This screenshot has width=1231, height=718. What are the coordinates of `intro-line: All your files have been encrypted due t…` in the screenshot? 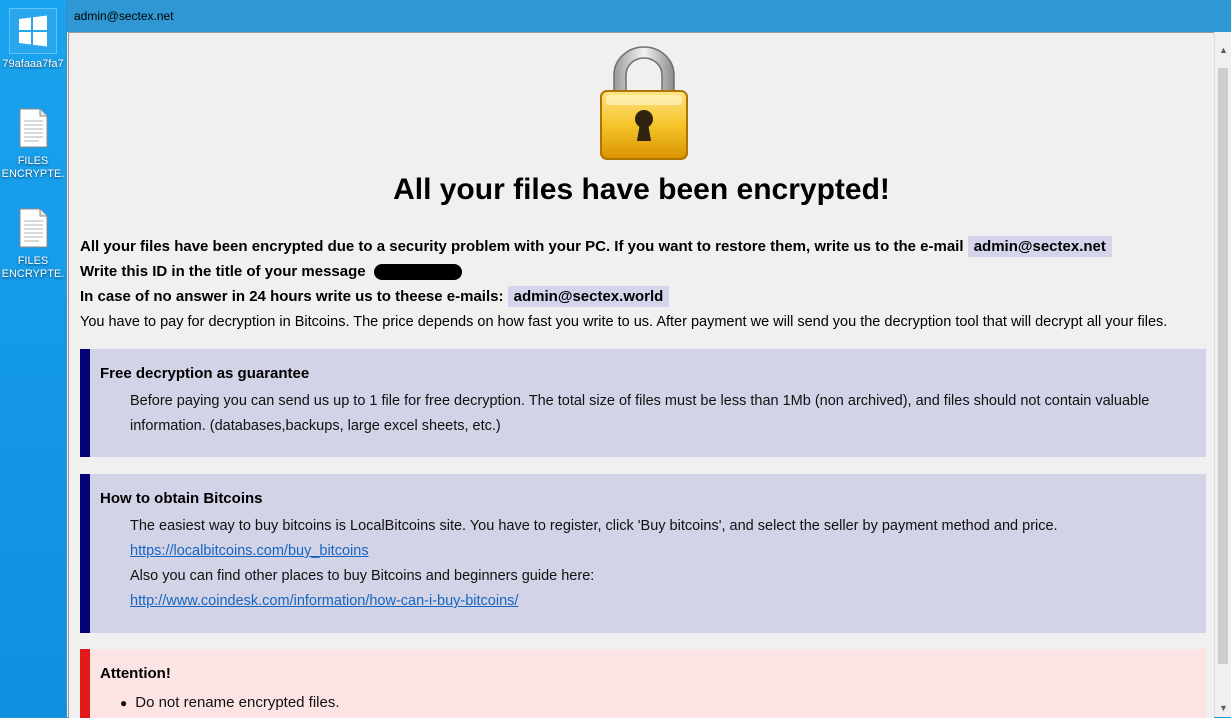 It's located at (596, 246).